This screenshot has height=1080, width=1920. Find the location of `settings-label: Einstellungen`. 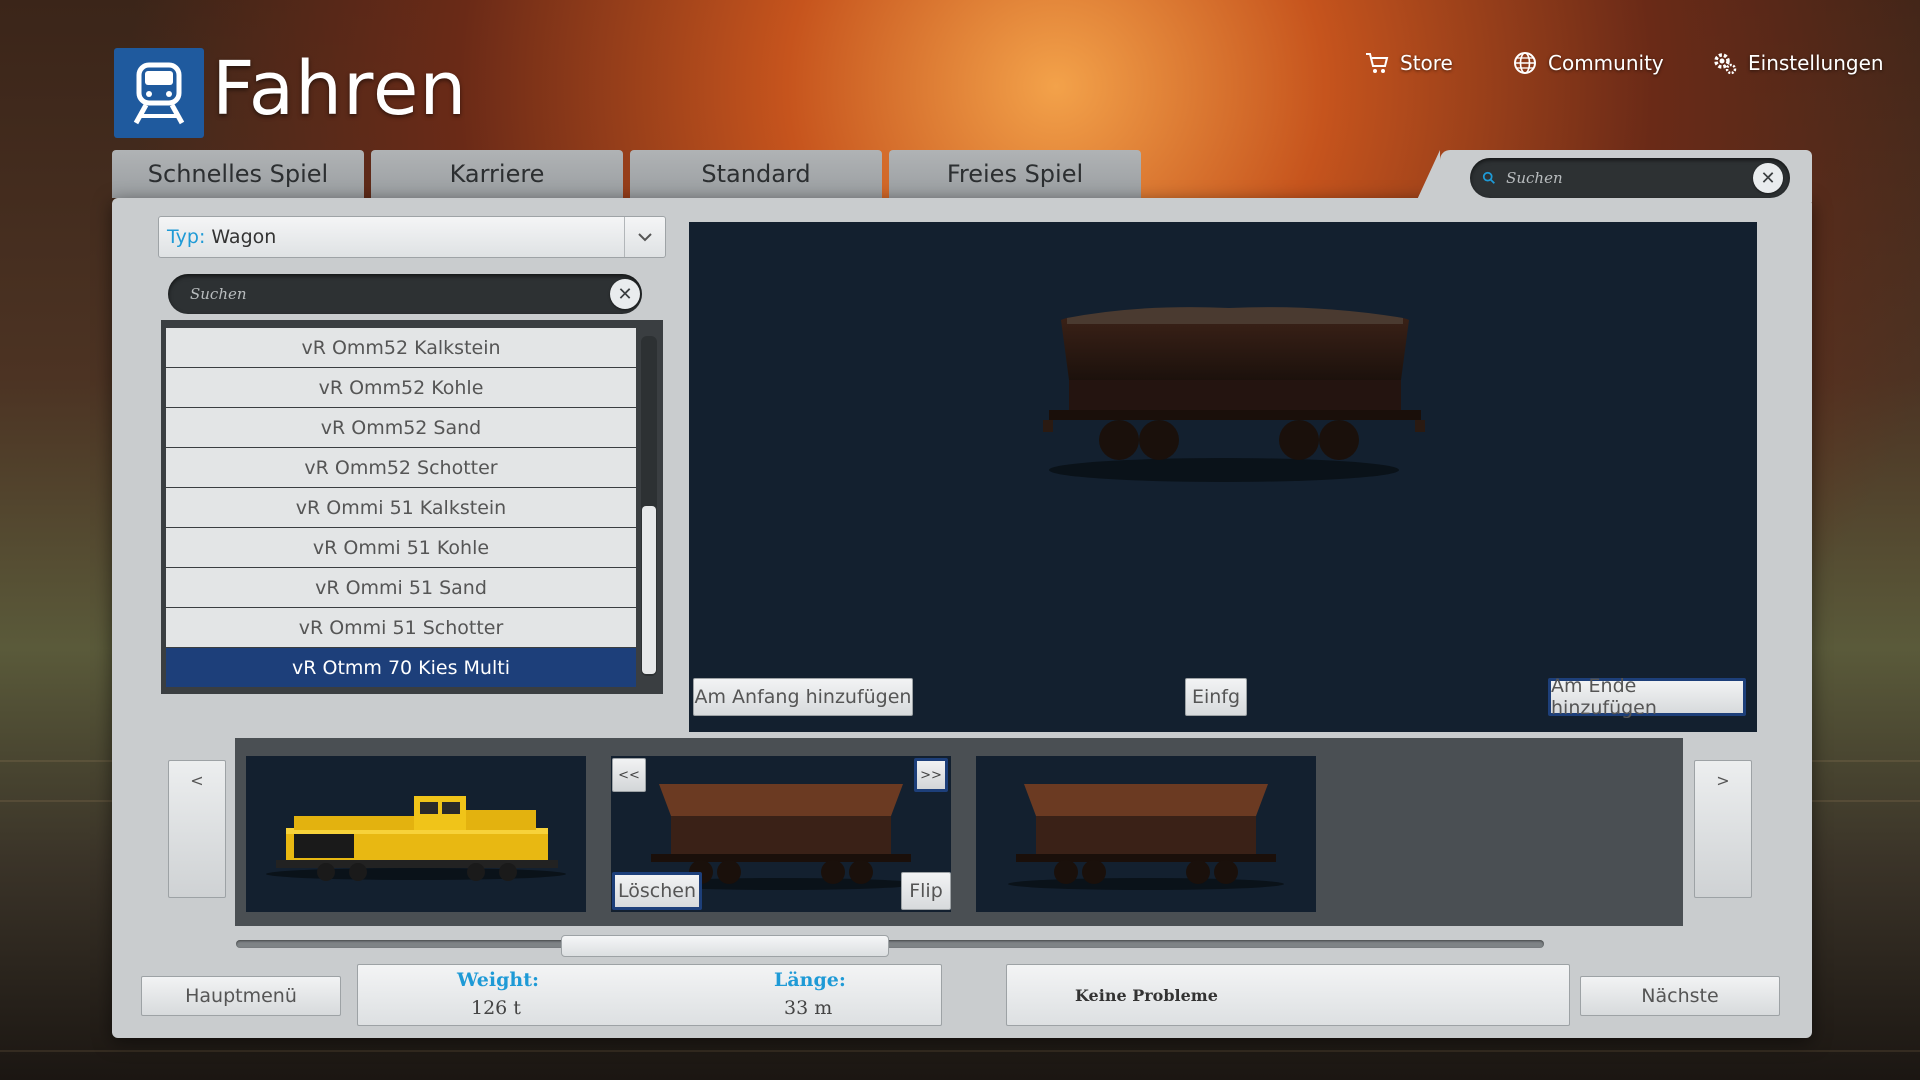

settings-label: Einstellungen is located at coordinates (1816, 63).